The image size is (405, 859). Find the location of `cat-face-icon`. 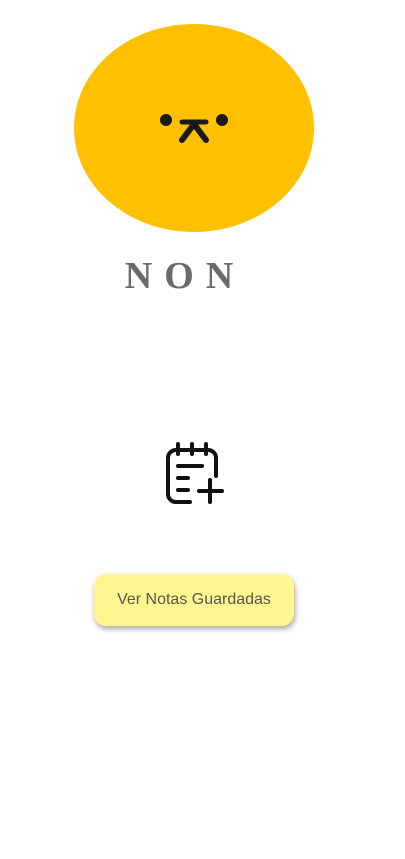

cat-face-icon is located at coordinates (194, 128).